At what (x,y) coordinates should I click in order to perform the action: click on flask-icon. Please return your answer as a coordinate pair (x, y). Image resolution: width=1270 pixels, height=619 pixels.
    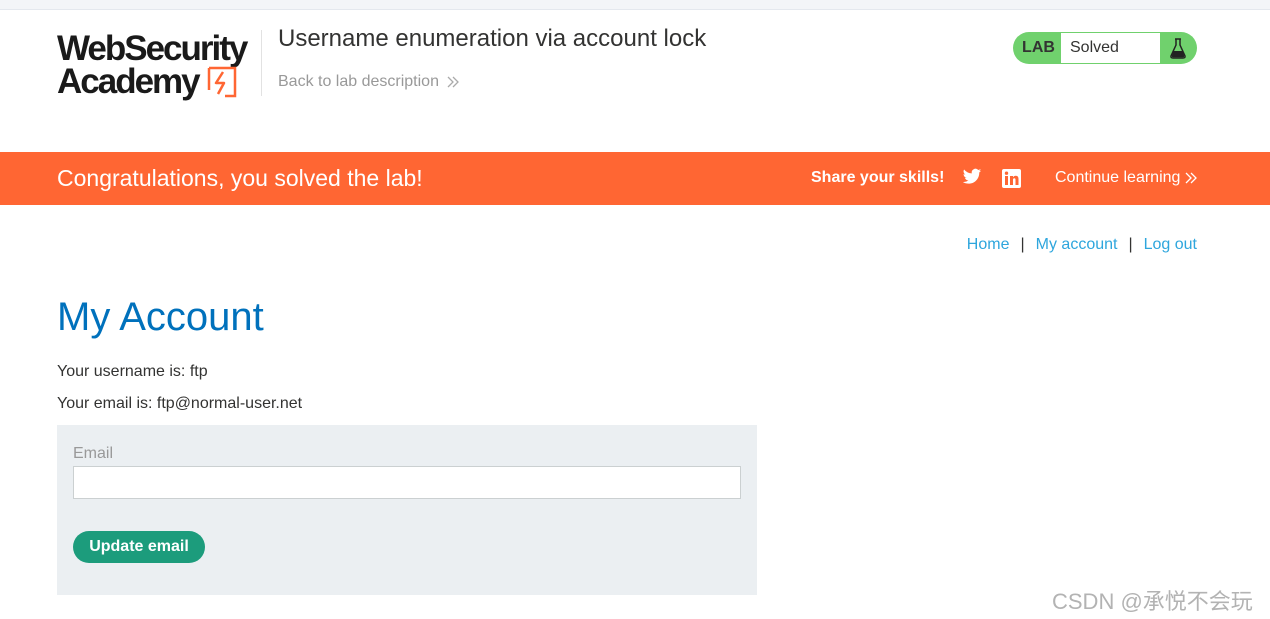
    Looking at the image, I should click on (1178, 48).